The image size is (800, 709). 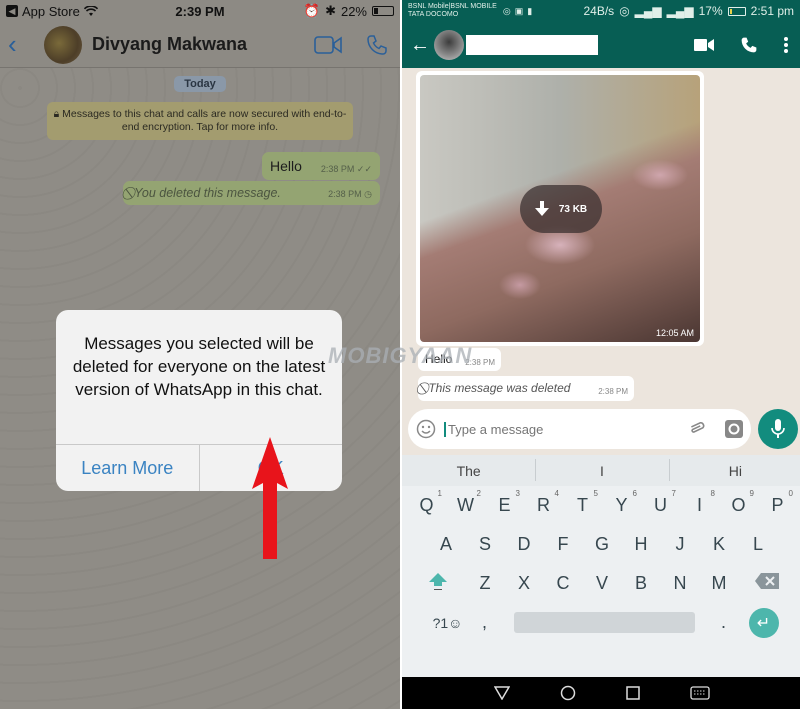 I want to click on carrier-2: TATA DOCOMO, so click(x=433, y=14).